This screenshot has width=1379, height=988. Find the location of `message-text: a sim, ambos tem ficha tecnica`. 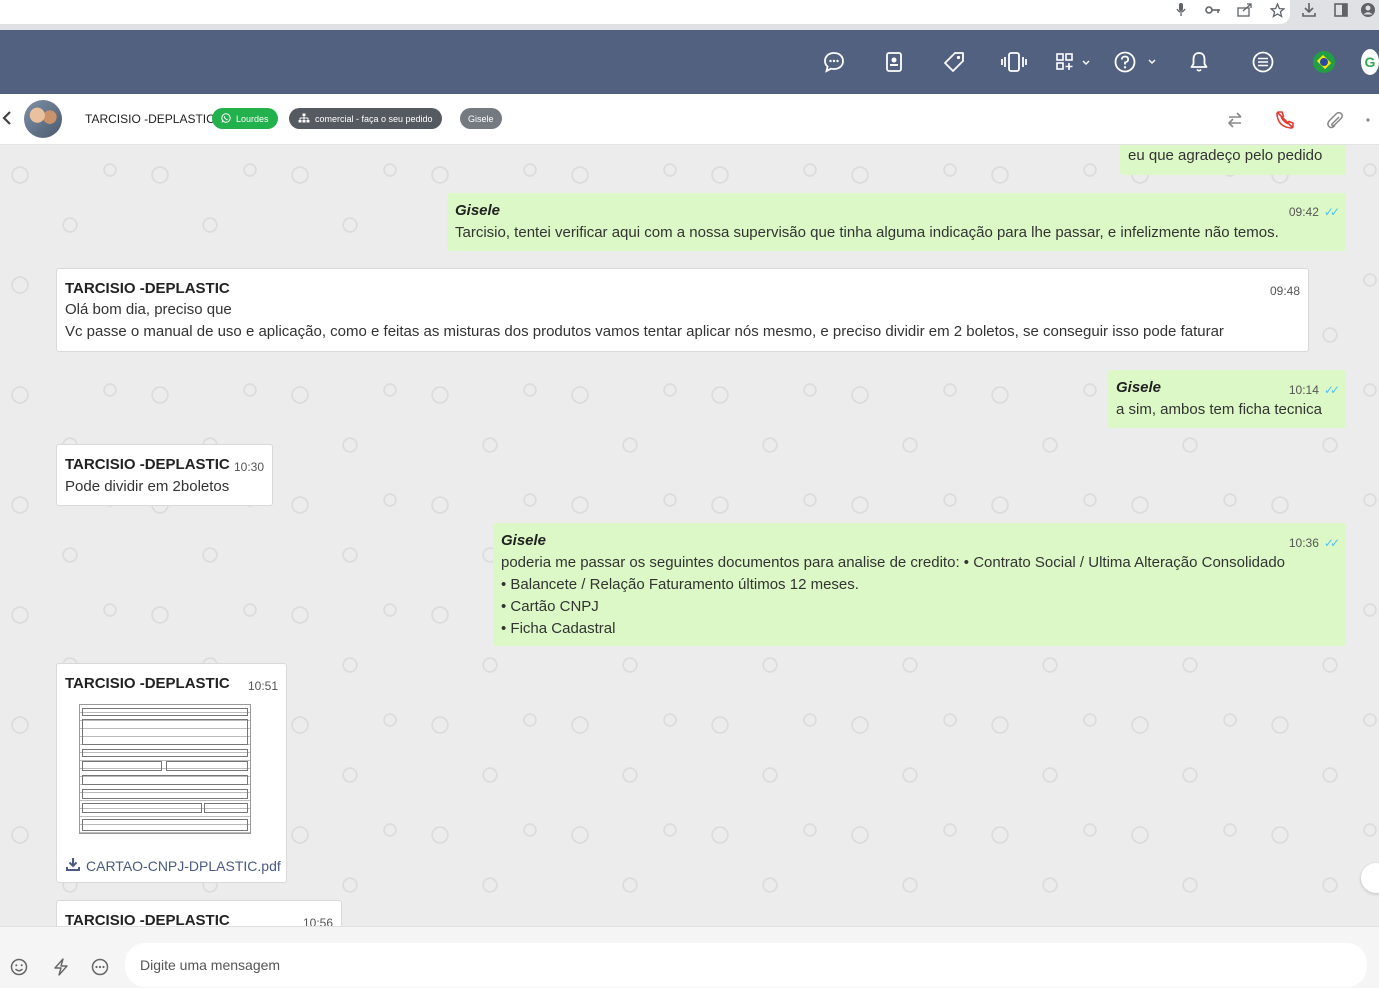

message-text: a sim, ambos tem ficha tecnica is located at coordinates (1219, 409).